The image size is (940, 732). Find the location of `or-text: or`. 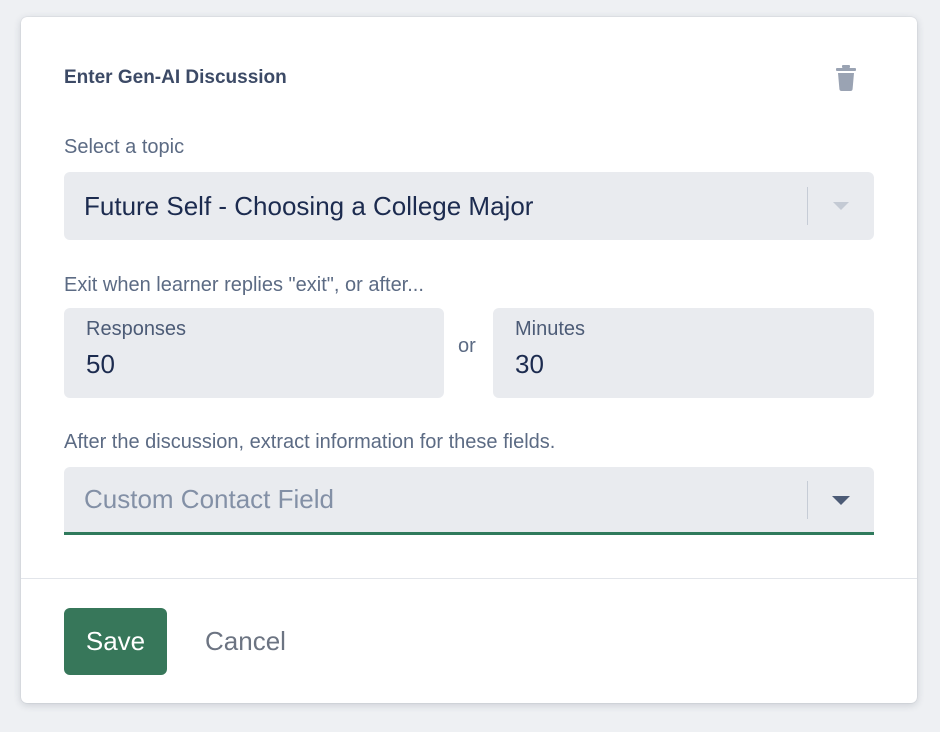

or-text: or is located at coordinates (467, 346).